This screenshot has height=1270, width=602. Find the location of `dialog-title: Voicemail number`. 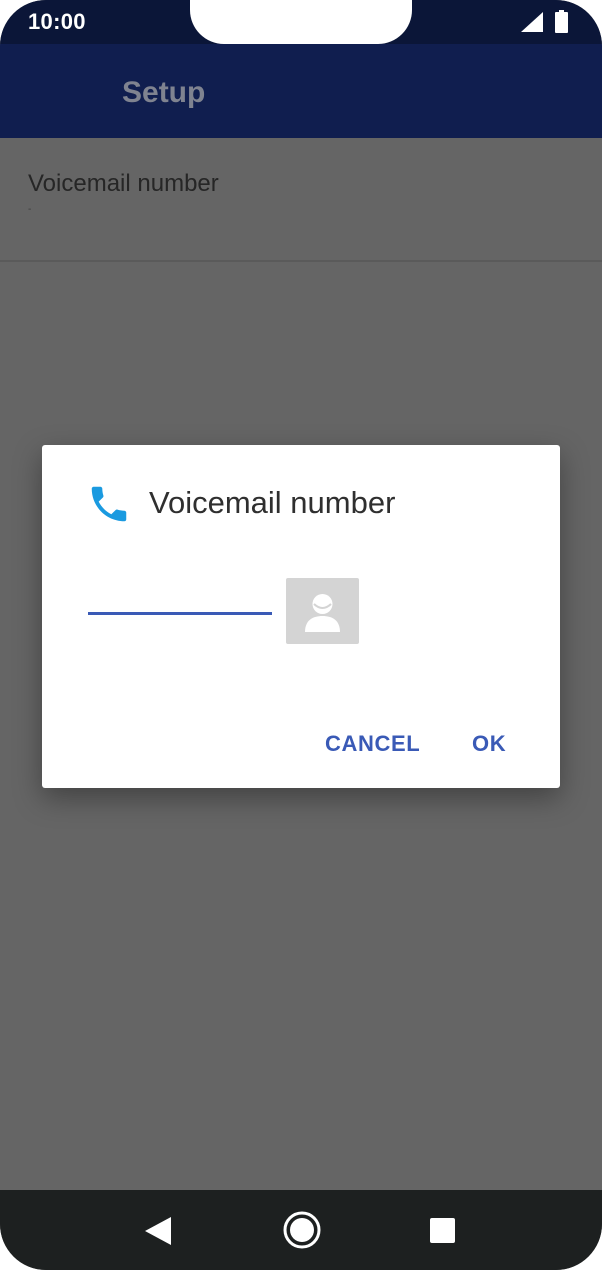

dialog-title: Voicemail number is located at coordinates (272, 502).